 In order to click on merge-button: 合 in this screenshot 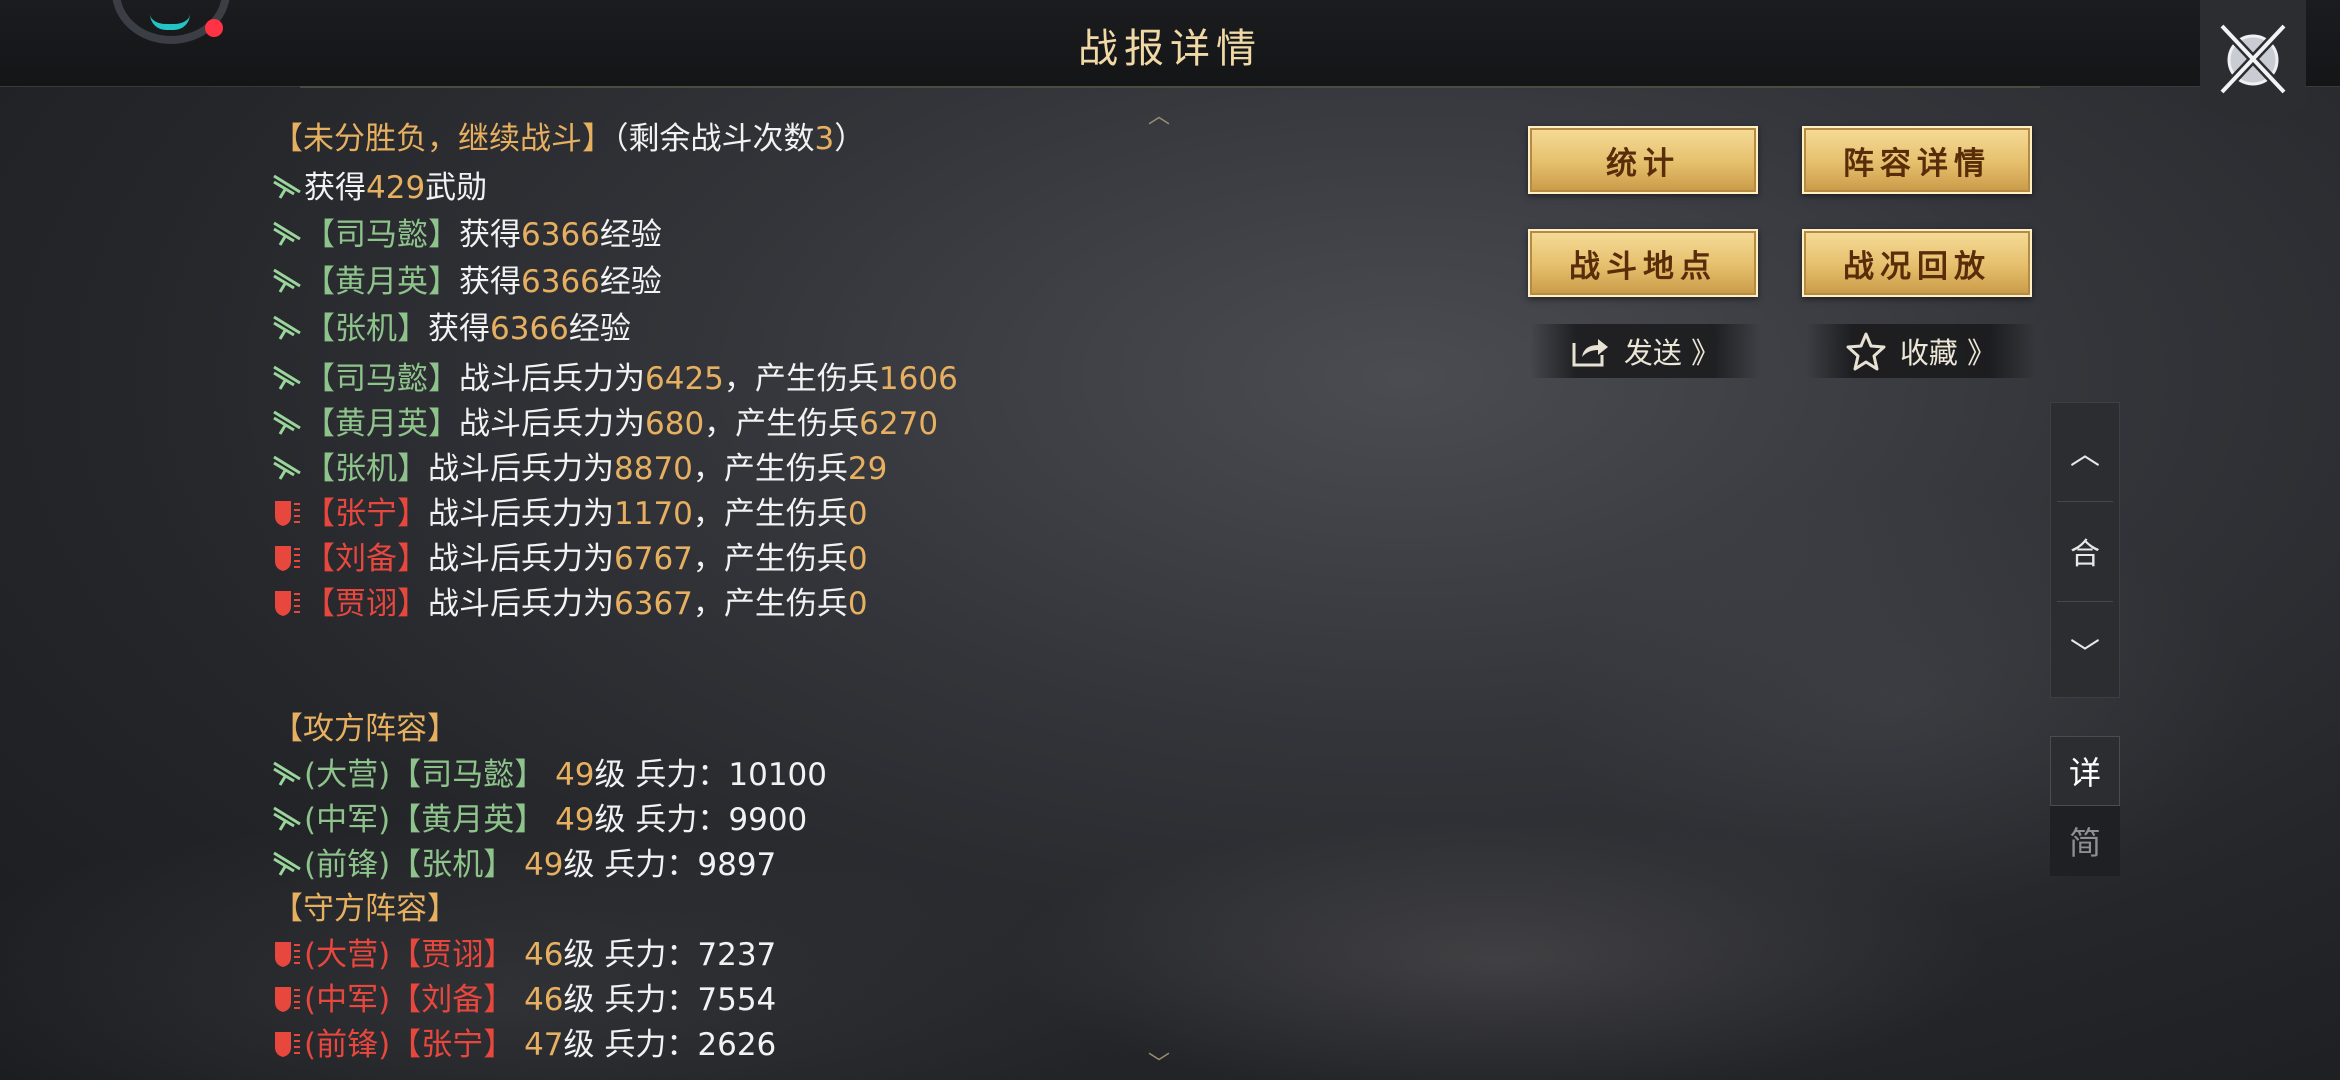, I will do `click(2085, 551)`.